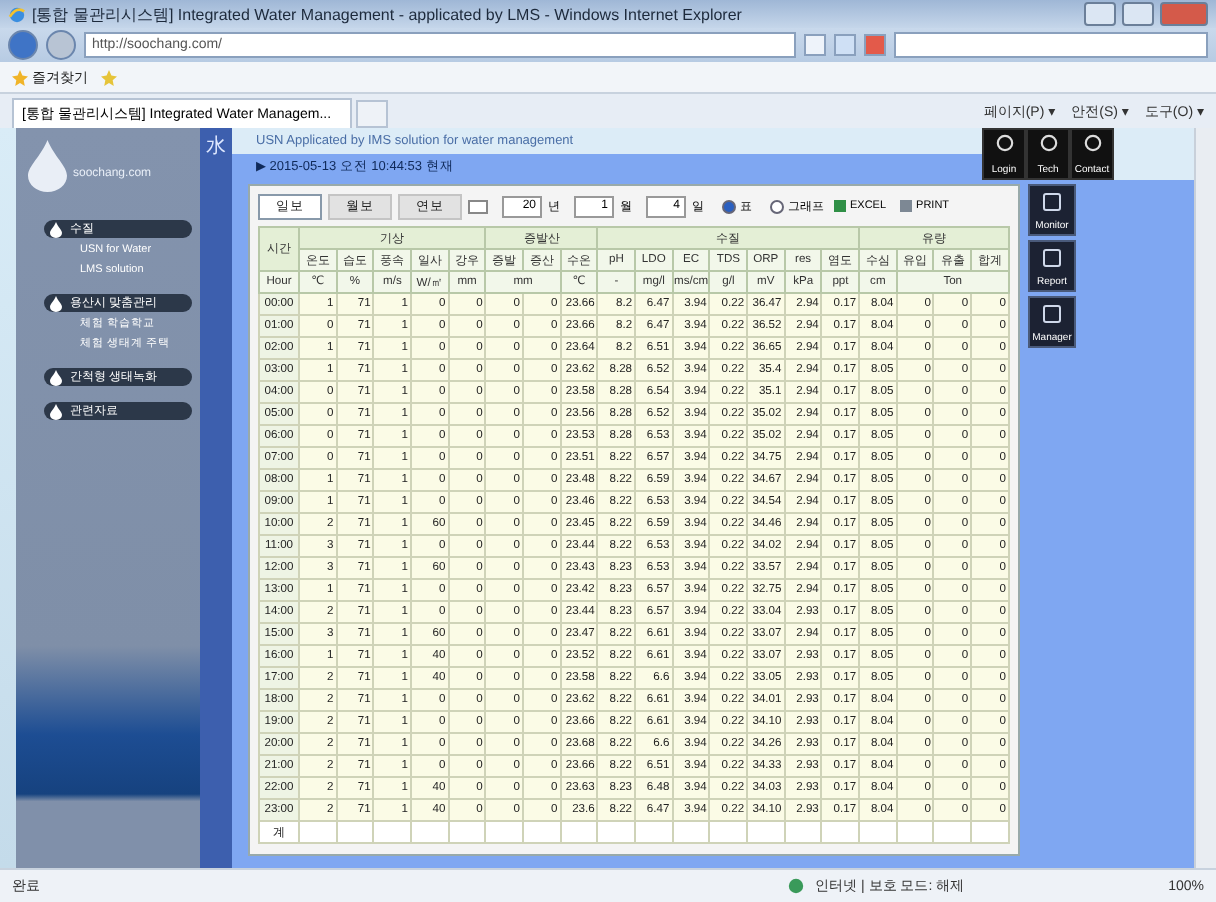  Describe the element at coordinates (1205, 498) in the screenshot. I see `scrollbar` at that location.